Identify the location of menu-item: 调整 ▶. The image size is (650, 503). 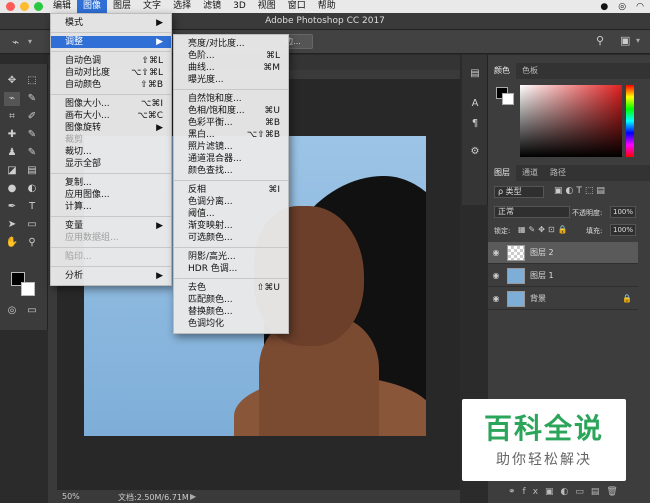
(111, 42).